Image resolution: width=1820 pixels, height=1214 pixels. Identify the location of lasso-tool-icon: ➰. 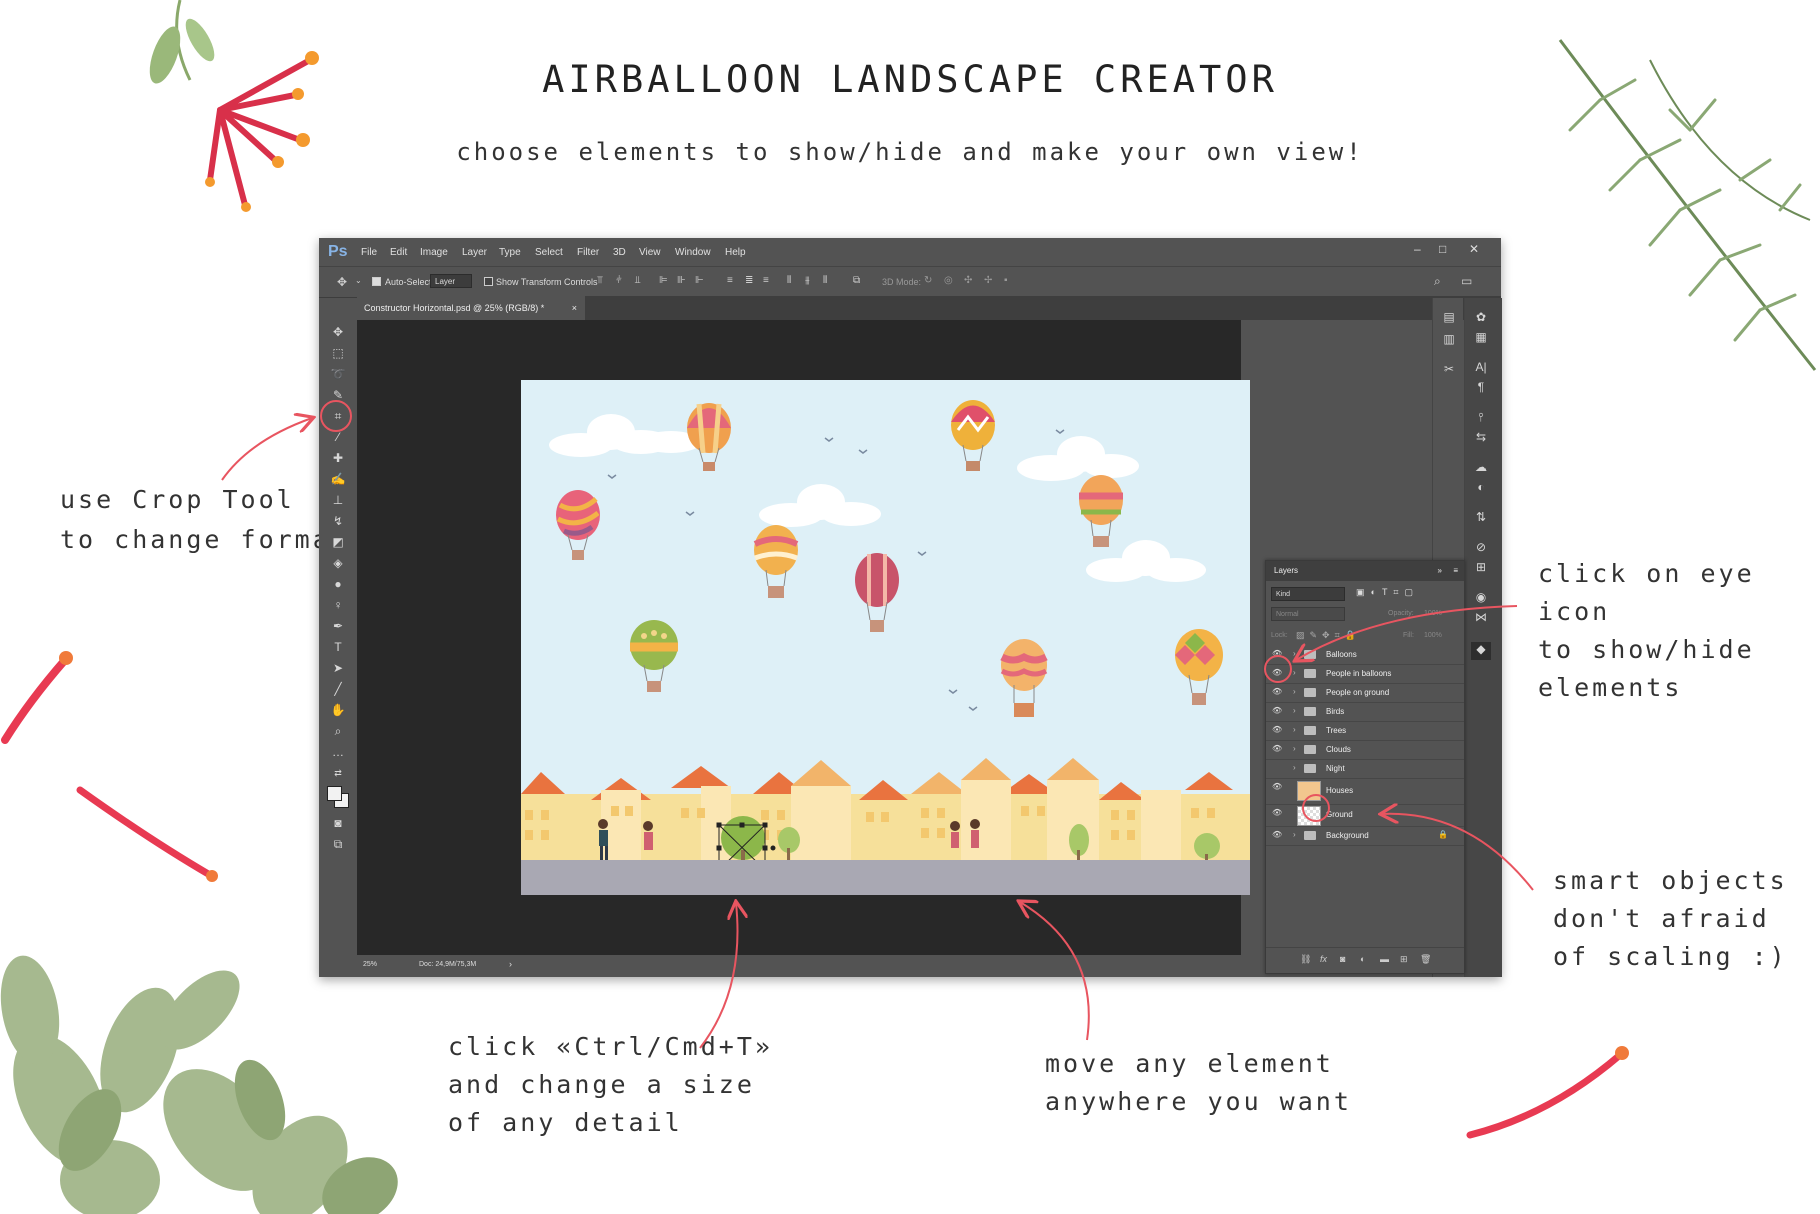
(338, 374).